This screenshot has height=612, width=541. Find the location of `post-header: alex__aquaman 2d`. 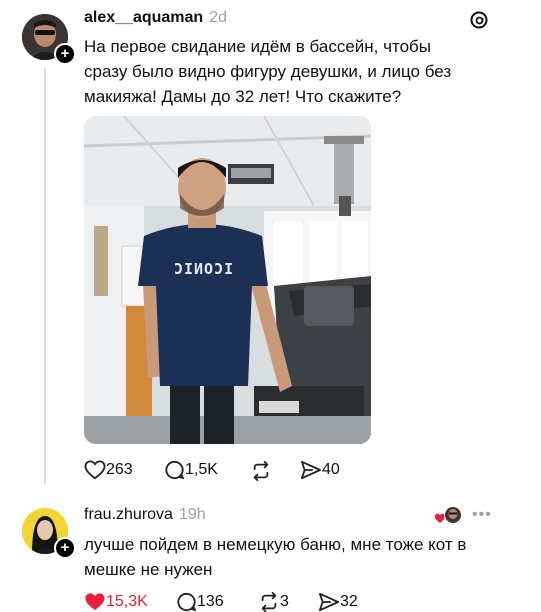

post-header: alex__aquaman 2d is located at coordinates (155, 18).